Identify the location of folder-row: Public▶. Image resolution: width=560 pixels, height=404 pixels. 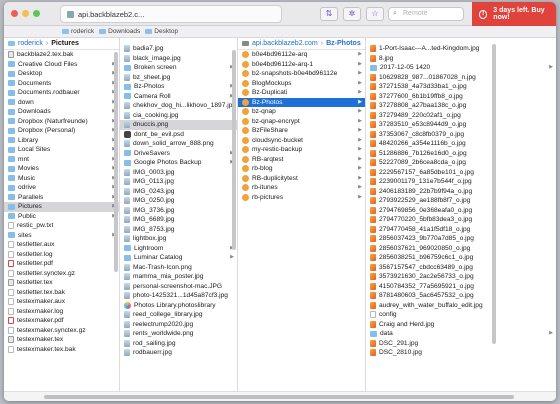
(61, 217).